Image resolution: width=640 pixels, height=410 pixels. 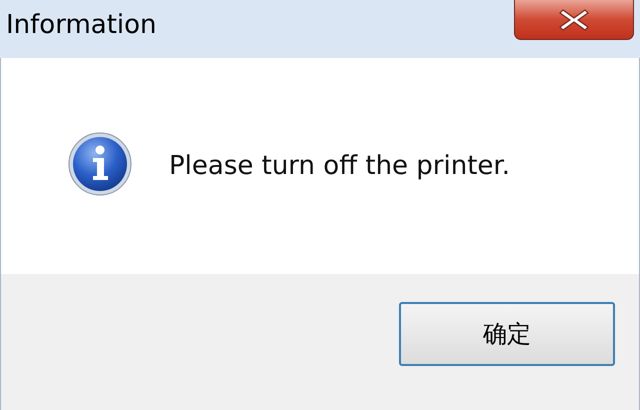 What do you see at coordinates (507, 334) in the screenshot?
I see `ok-button: 确定` at bounding box center [507, 334].